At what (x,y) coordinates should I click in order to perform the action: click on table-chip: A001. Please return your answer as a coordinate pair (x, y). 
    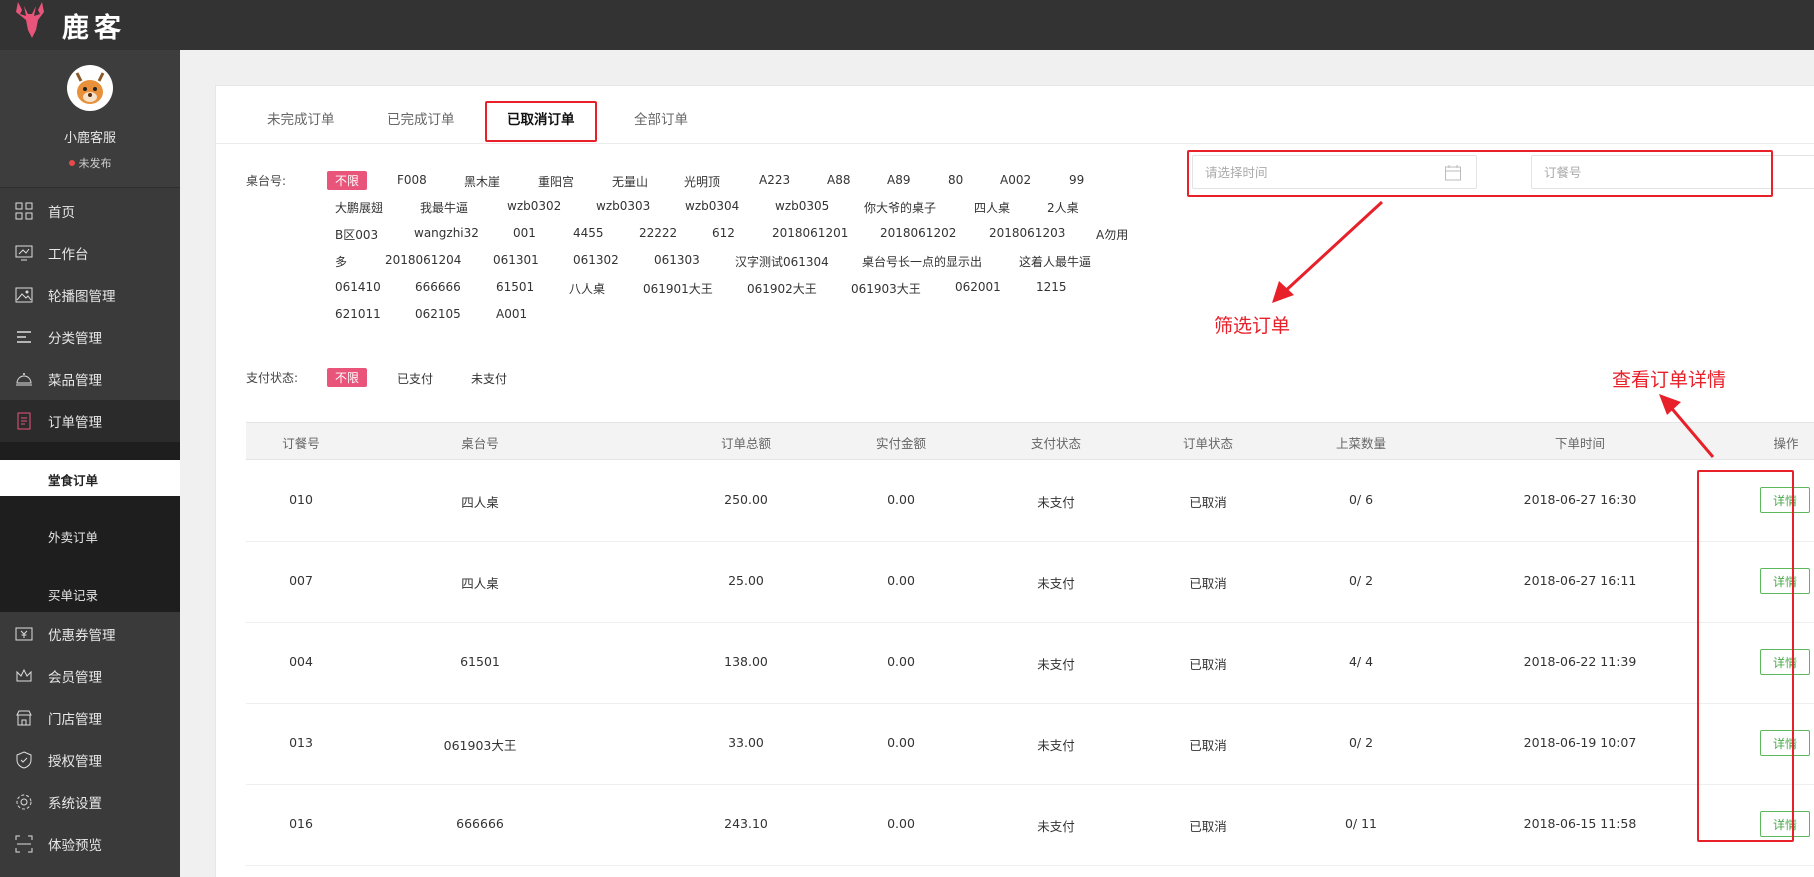
    Looking at the image, I should click on (511, 314).